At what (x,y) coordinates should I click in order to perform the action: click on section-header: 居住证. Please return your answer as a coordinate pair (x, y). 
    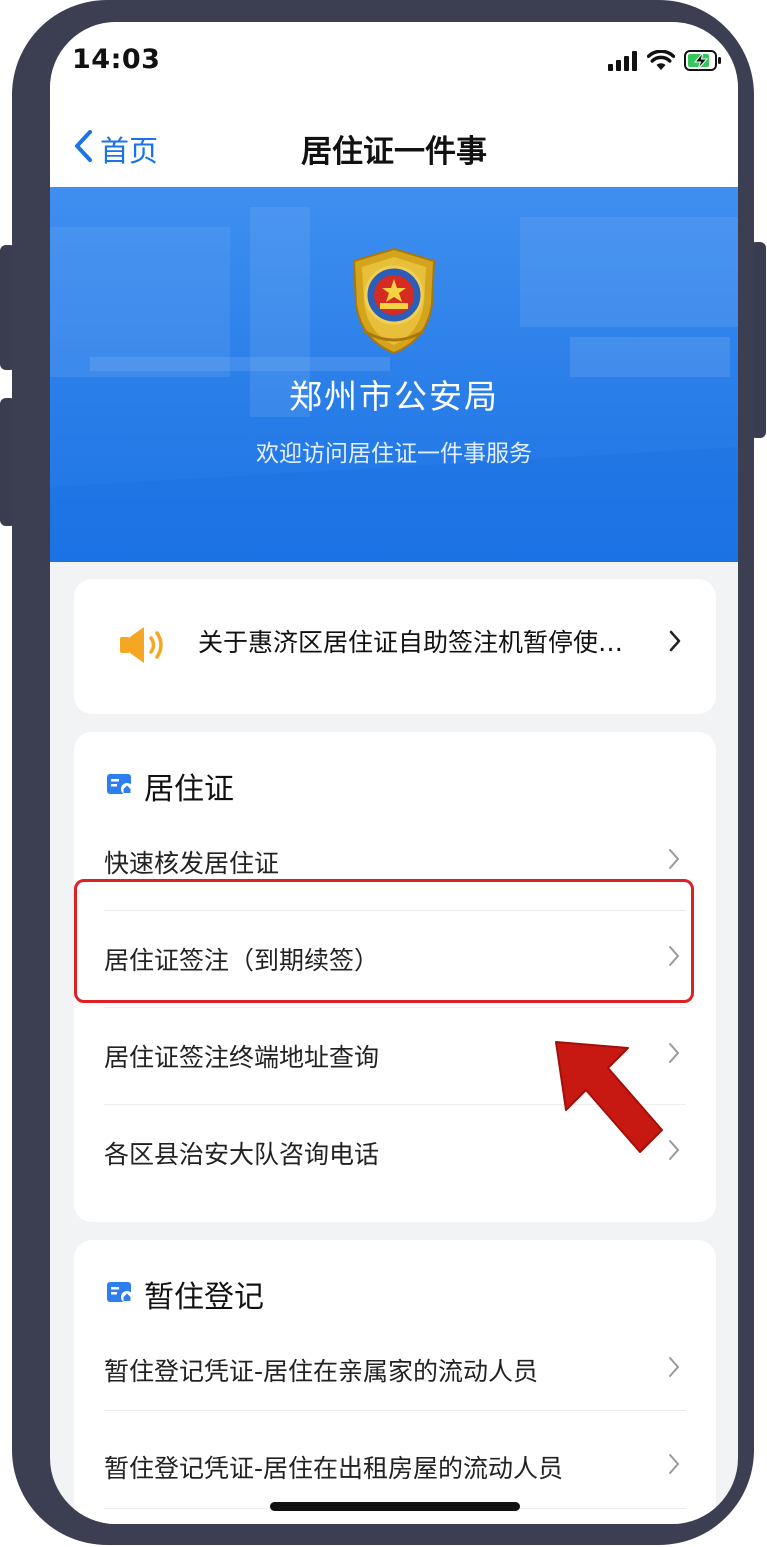
    Looking at the image, I should click on (170, 786).